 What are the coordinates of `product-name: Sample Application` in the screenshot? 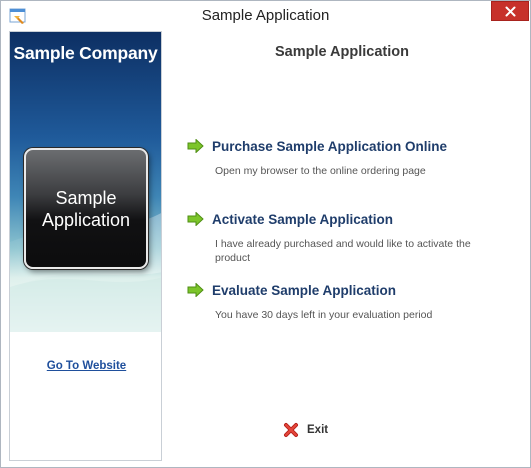 It's located at (86, 208).